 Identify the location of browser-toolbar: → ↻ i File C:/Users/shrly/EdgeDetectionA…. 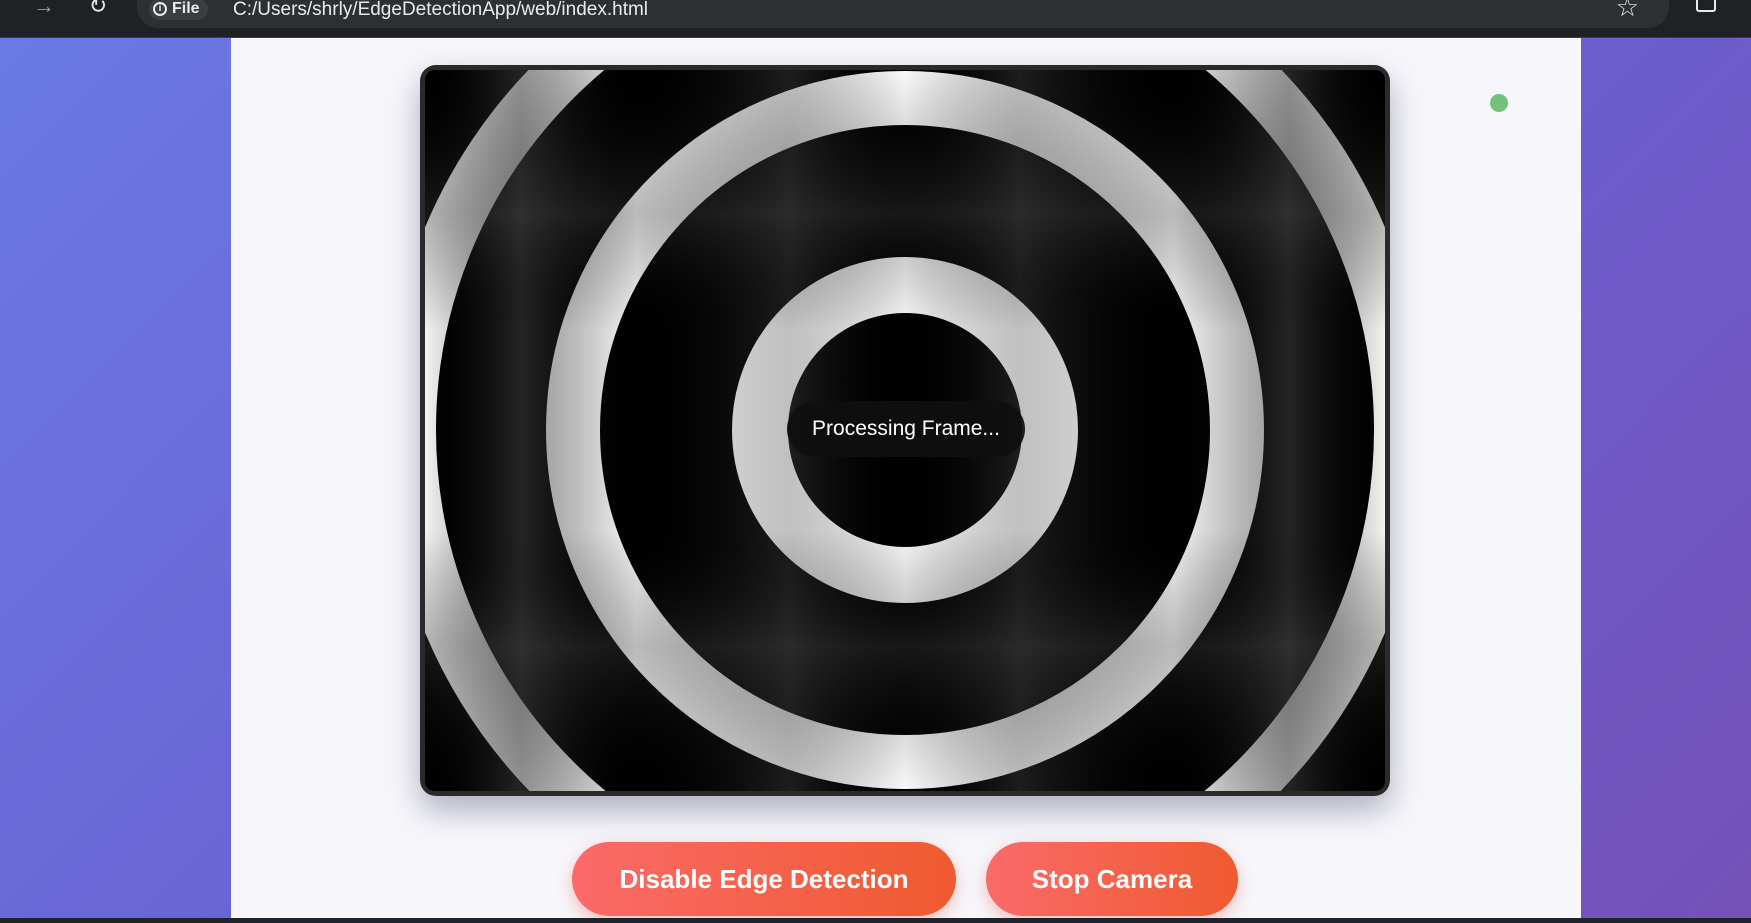
(875, 19).